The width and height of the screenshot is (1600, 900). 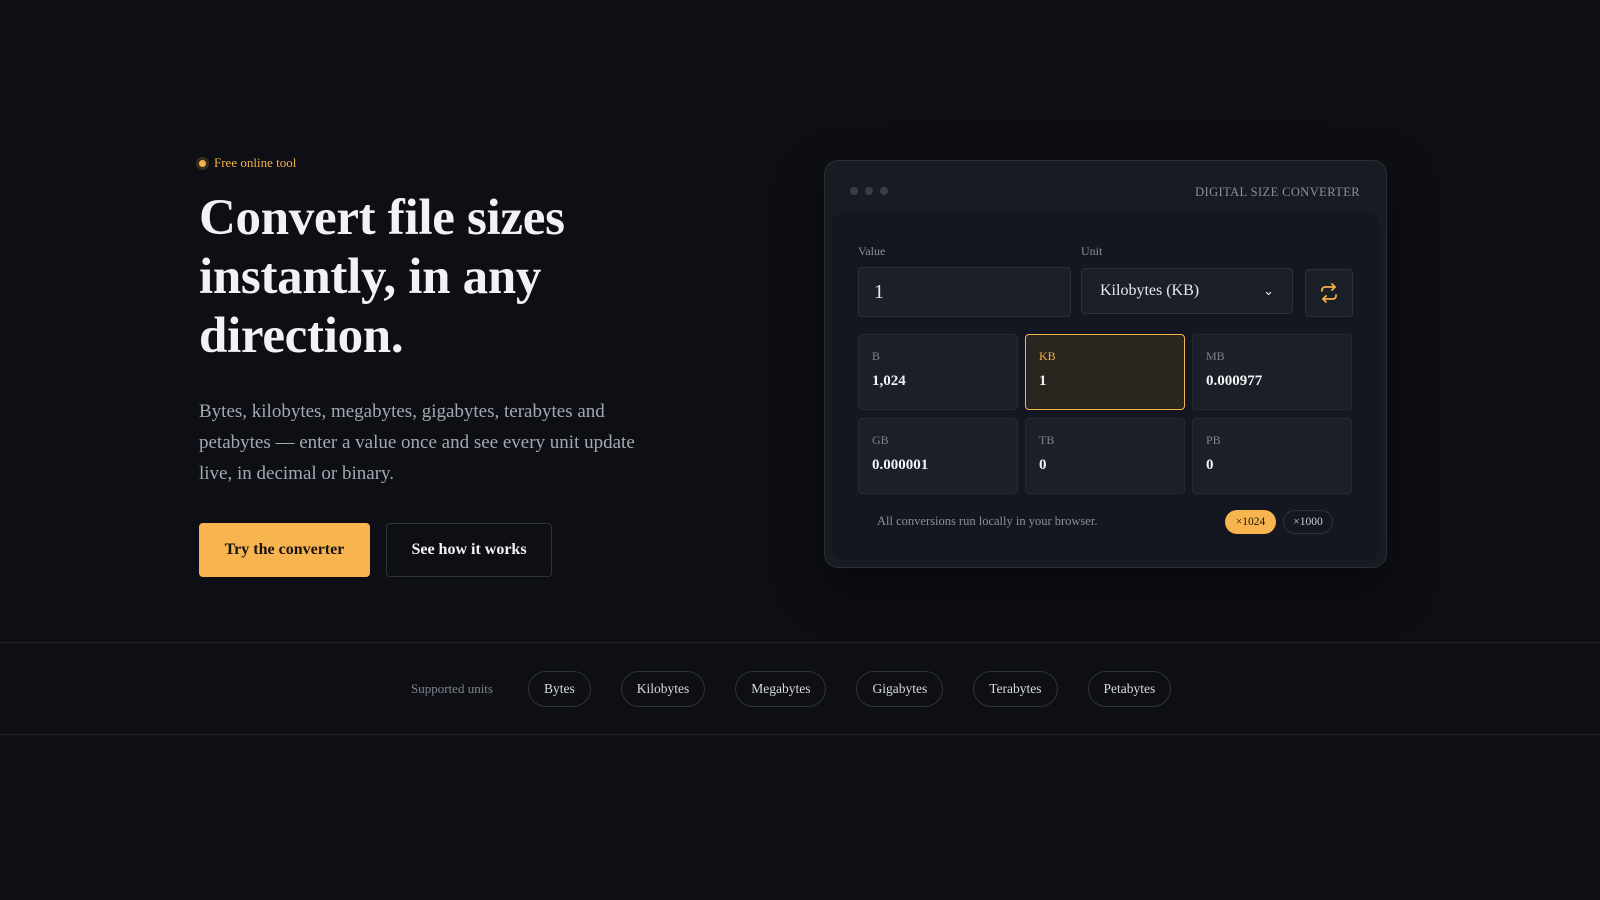 What do you see at coordinates (1234, 381) in the screenshot?
I see `result-value: 0.000977` at bounding box center [1234, 381].